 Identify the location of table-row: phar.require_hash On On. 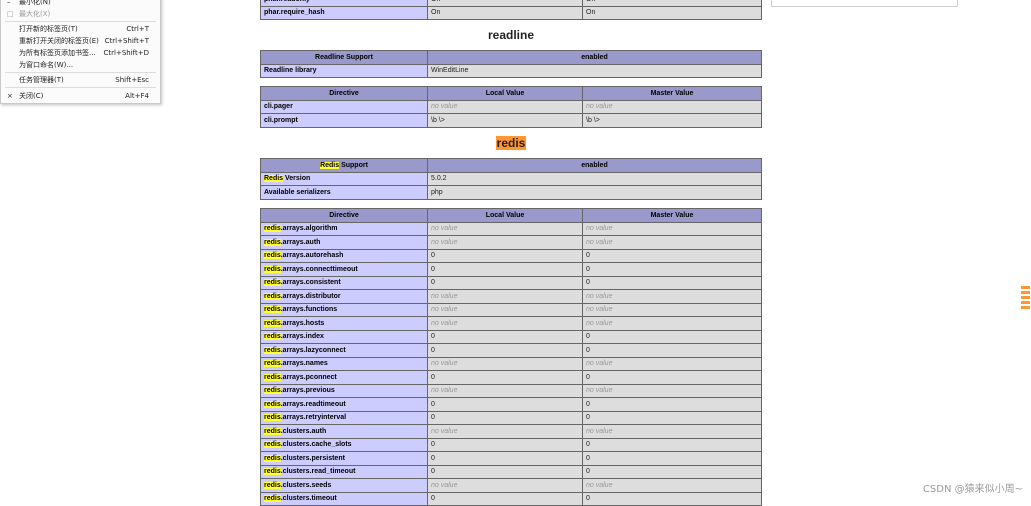
(511, 12).